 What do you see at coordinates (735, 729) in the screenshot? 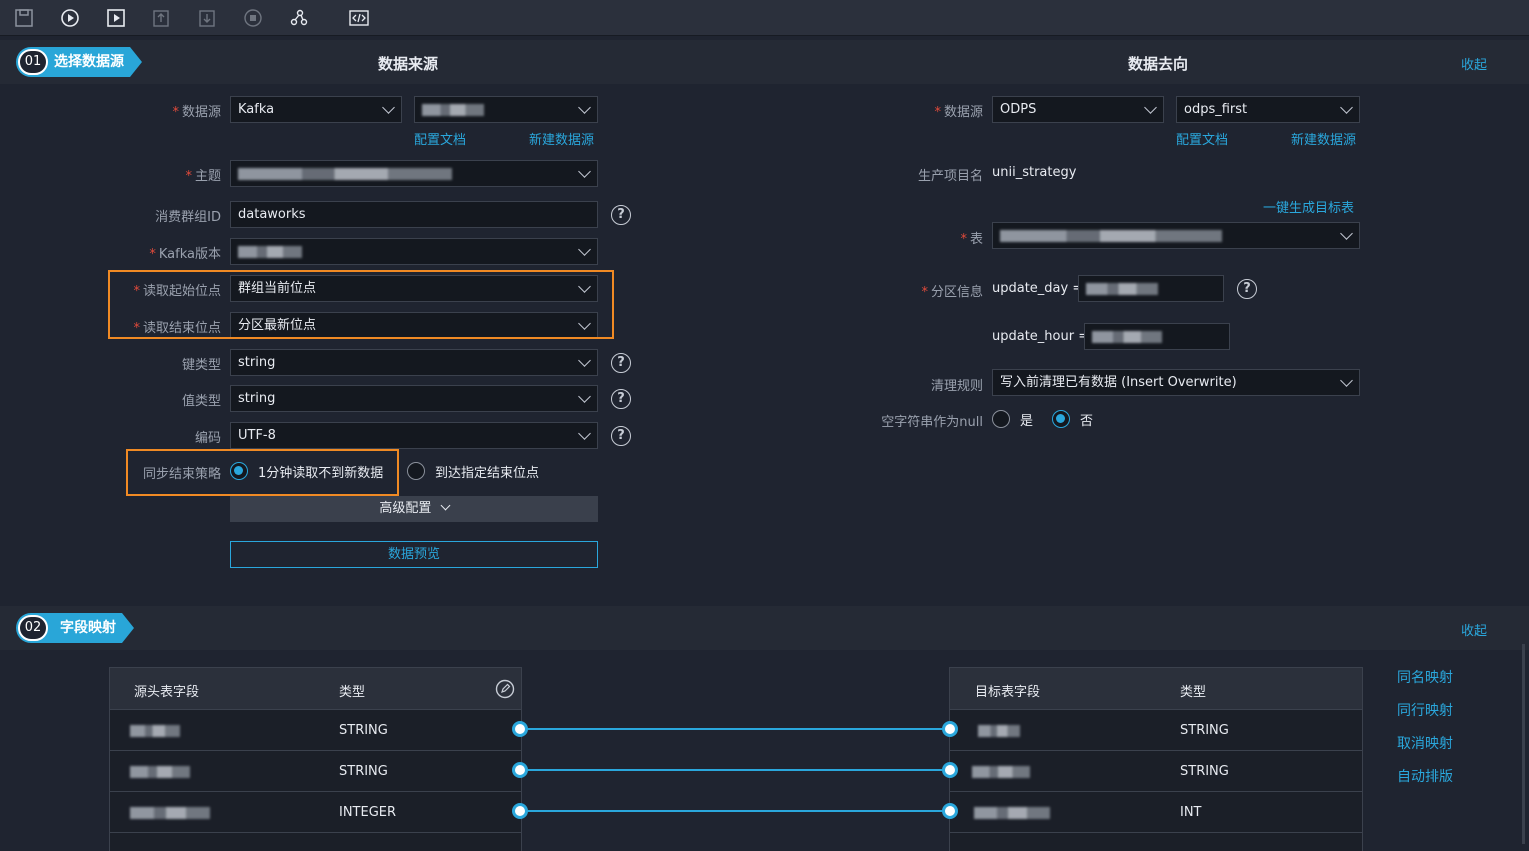
I see `mapping-line` at bounding box center [735, 729].